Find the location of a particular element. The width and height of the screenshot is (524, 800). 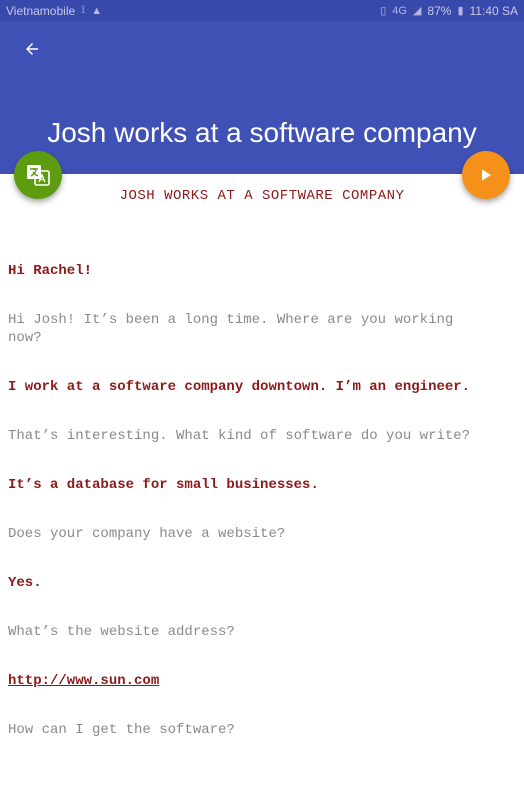

dialog-line: Does your company have a website? is located at coordinates (147, 534).